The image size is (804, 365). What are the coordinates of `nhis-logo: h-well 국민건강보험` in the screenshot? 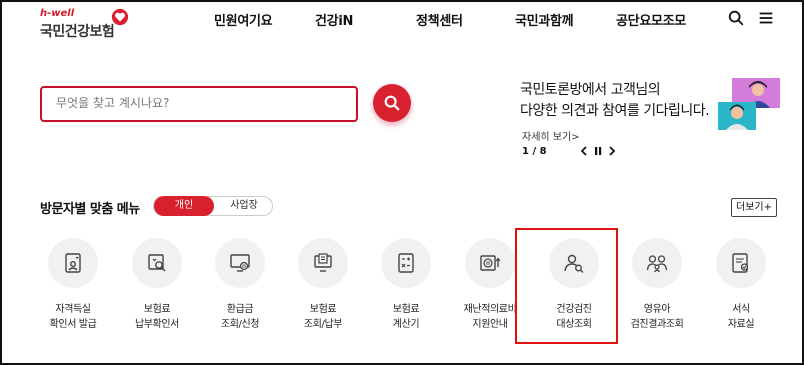 It's located at (90, 25).